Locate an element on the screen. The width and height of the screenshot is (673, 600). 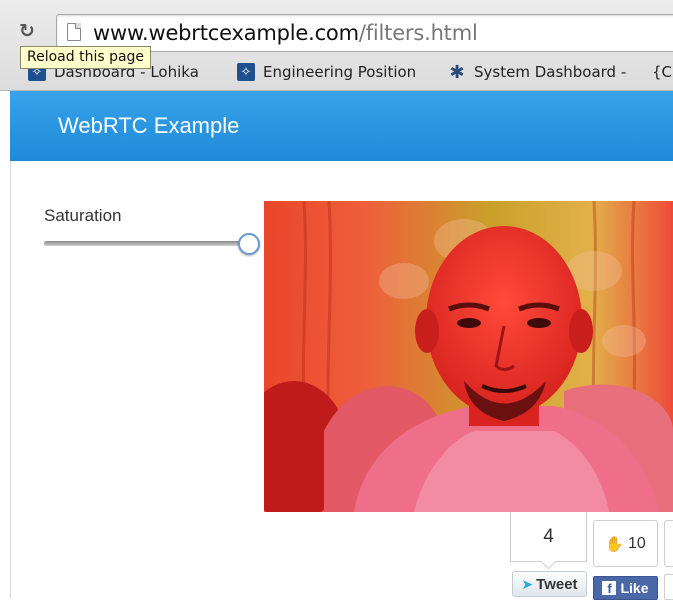
tweet-button: ➤ Tweet is located at coordinates (549, 584).